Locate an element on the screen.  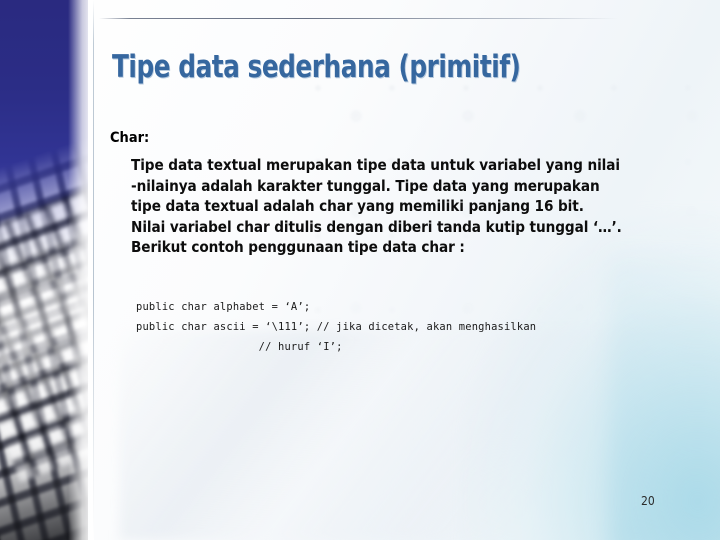
vertical-divider-line is located at coordinates (93, 270).